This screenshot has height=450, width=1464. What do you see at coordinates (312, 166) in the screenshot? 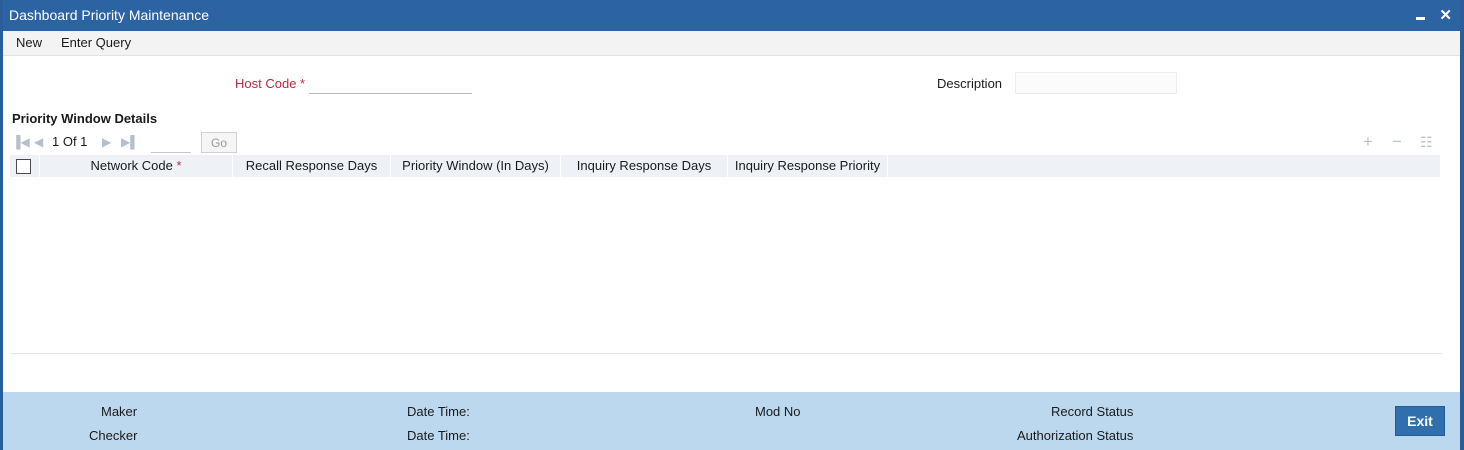
I see `column-header-recall-response-days: Recall Response Days` at bounding box center [312, 166].